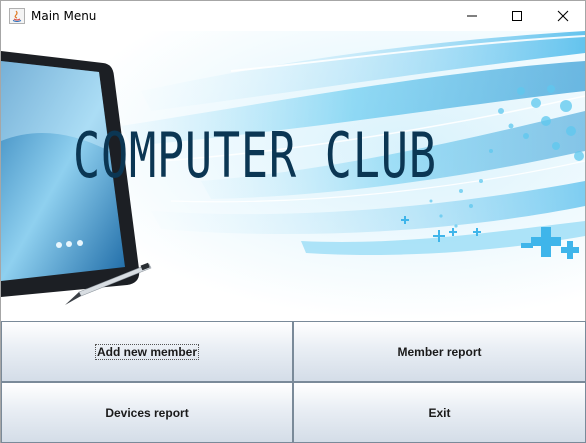 This screenshot has height=443, width=586. I want to click on java-app-icon, so click(17, 16).